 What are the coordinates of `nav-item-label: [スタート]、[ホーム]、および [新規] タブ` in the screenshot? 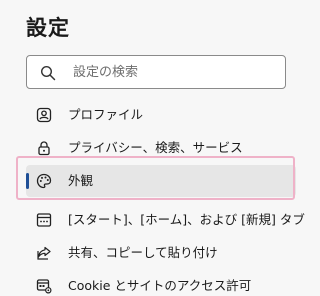 It's located at (186, 219).